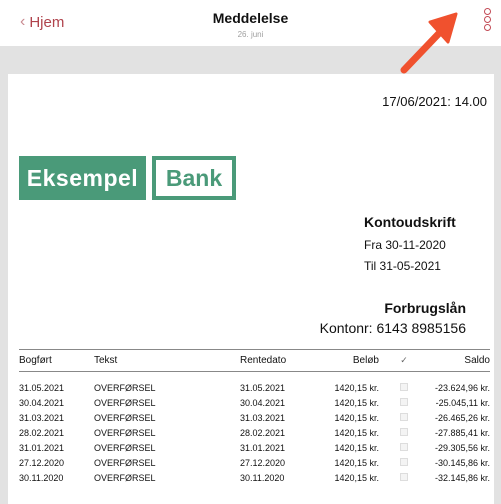 The height and width of the screenshot is (504, 501). I want to click on more-options-button, so click(487, 19).